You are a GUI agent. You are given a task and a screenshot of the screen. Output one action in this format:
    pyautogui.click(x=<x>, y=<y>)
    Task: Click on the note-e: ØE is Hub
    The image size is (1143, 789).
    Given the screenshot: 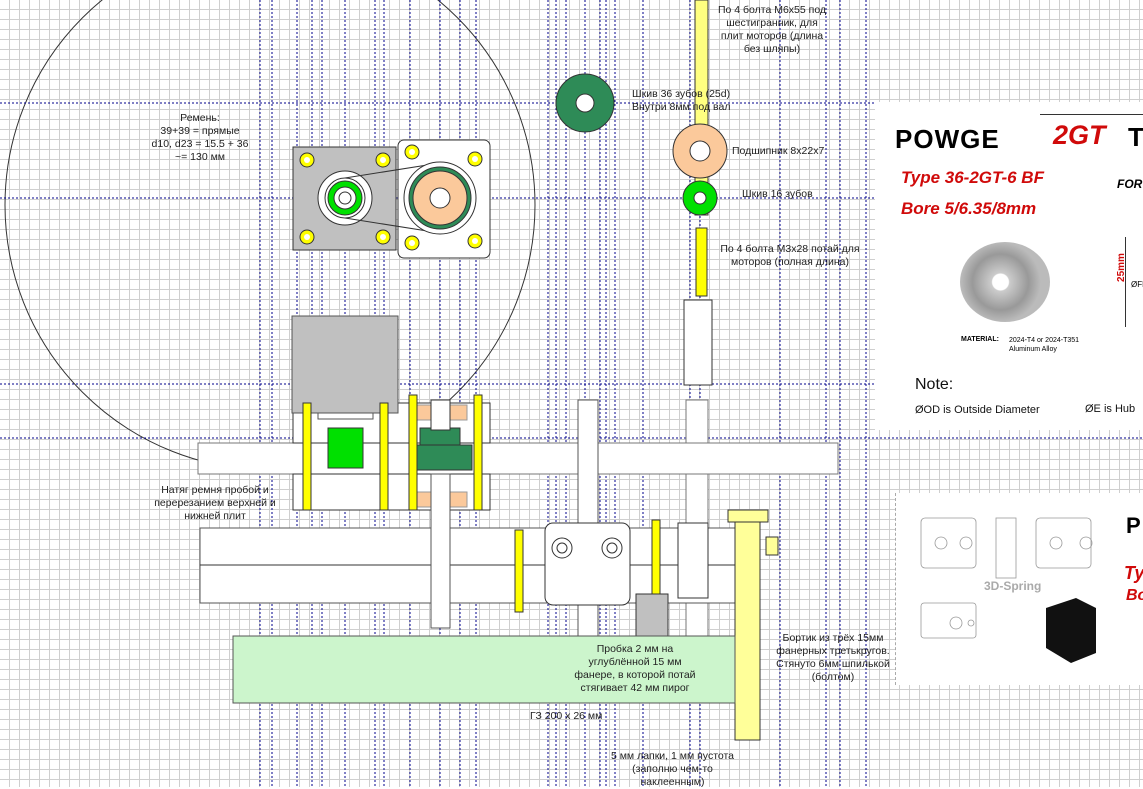 What is the action you would take?
    pyautogui.click(x=1110, y=409)
    